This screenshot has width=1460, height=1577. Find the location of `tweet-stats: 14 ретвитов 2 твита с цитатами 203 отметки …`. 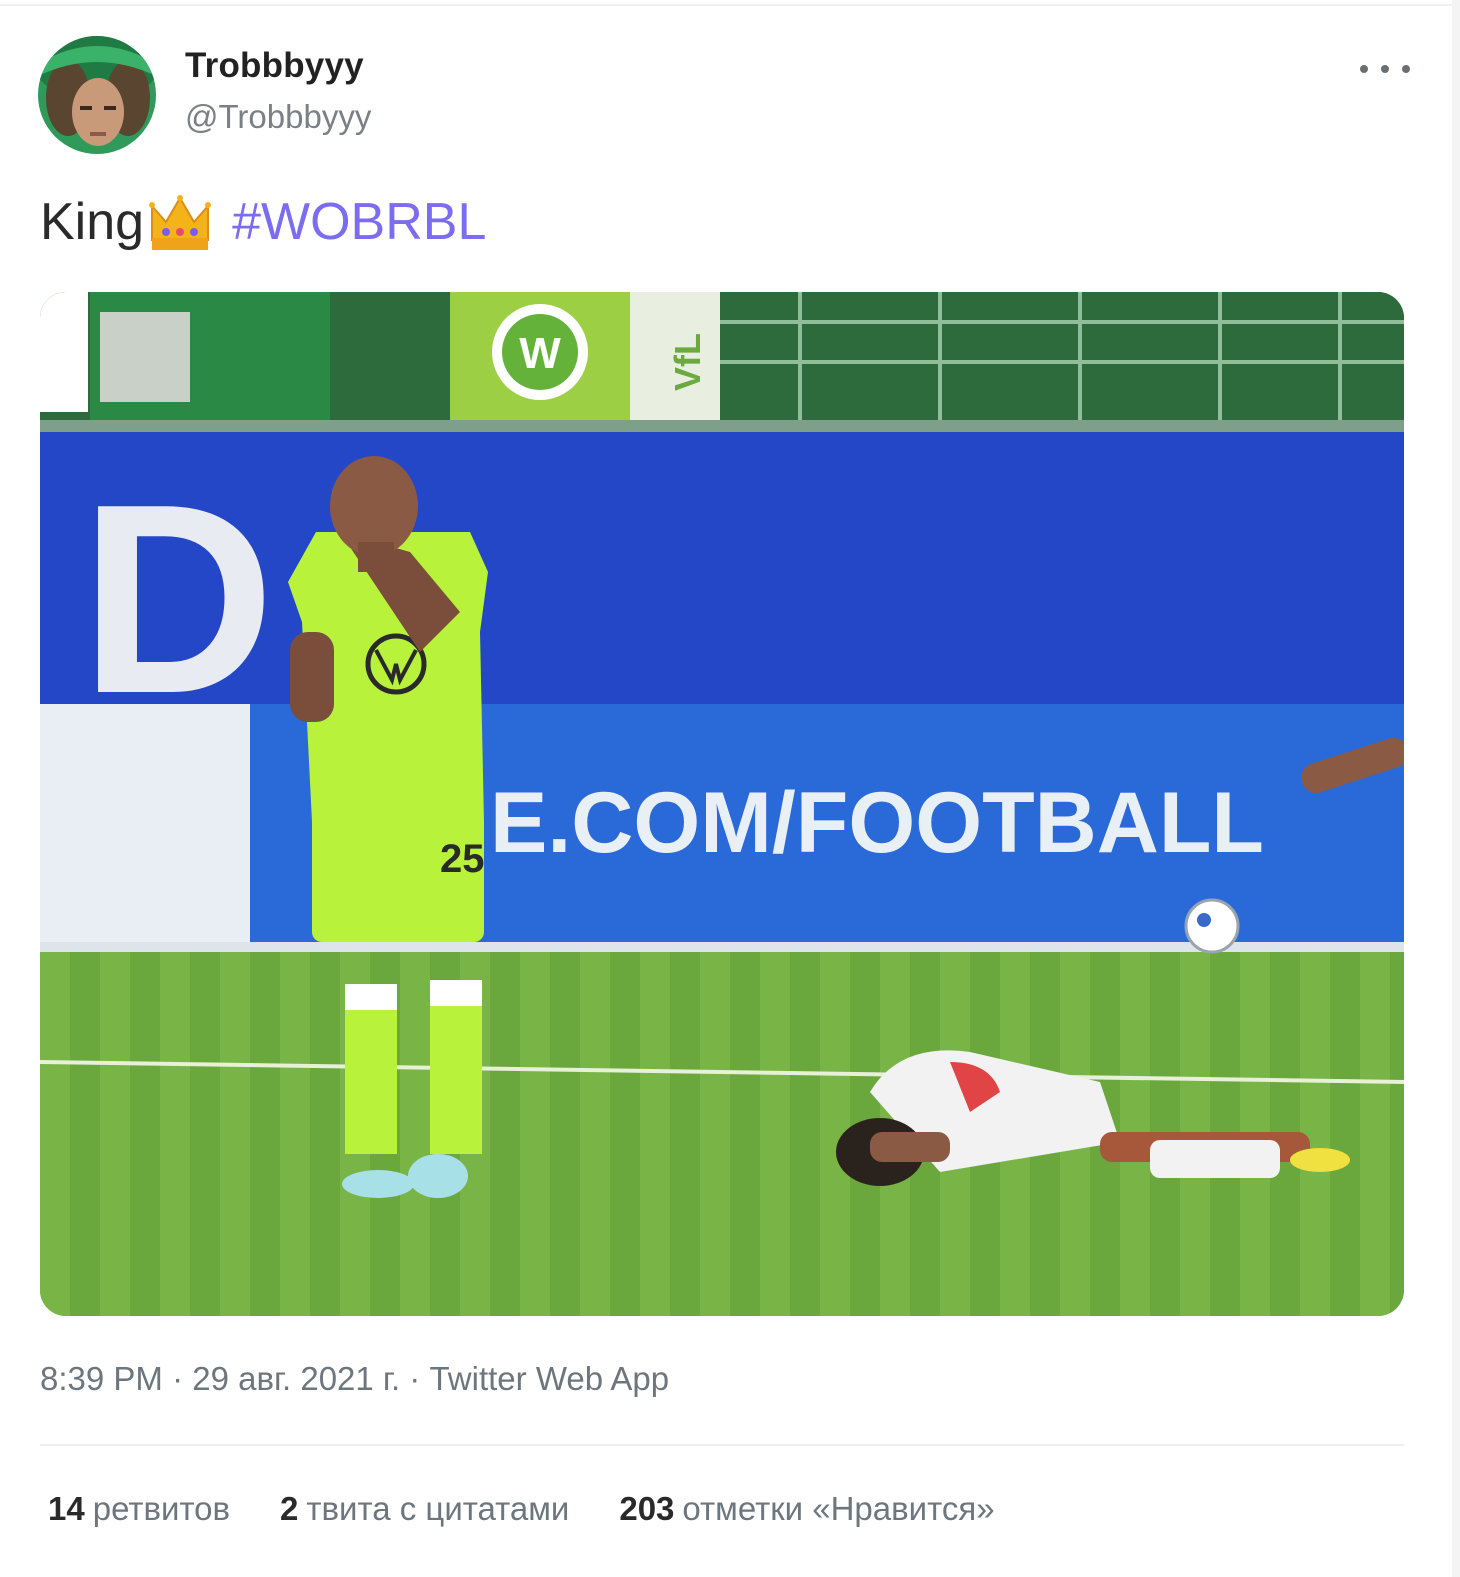

tweet-stats: 14 ретвитов 2 твита с цитатами 203 отметки … is located at coordinates (521, 1509).